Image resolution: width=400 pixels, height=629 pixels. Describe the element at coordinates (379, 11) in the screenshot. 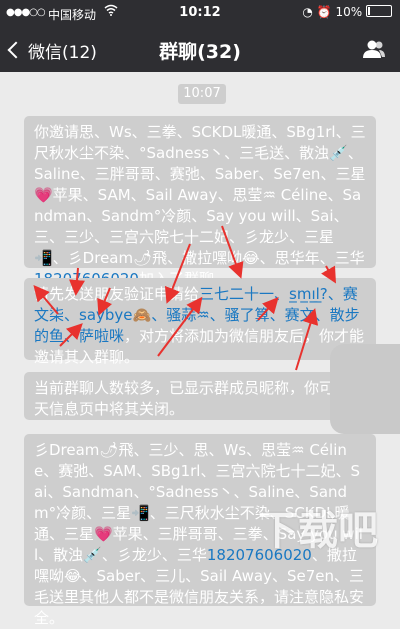

I see `battery-icon` at that location.